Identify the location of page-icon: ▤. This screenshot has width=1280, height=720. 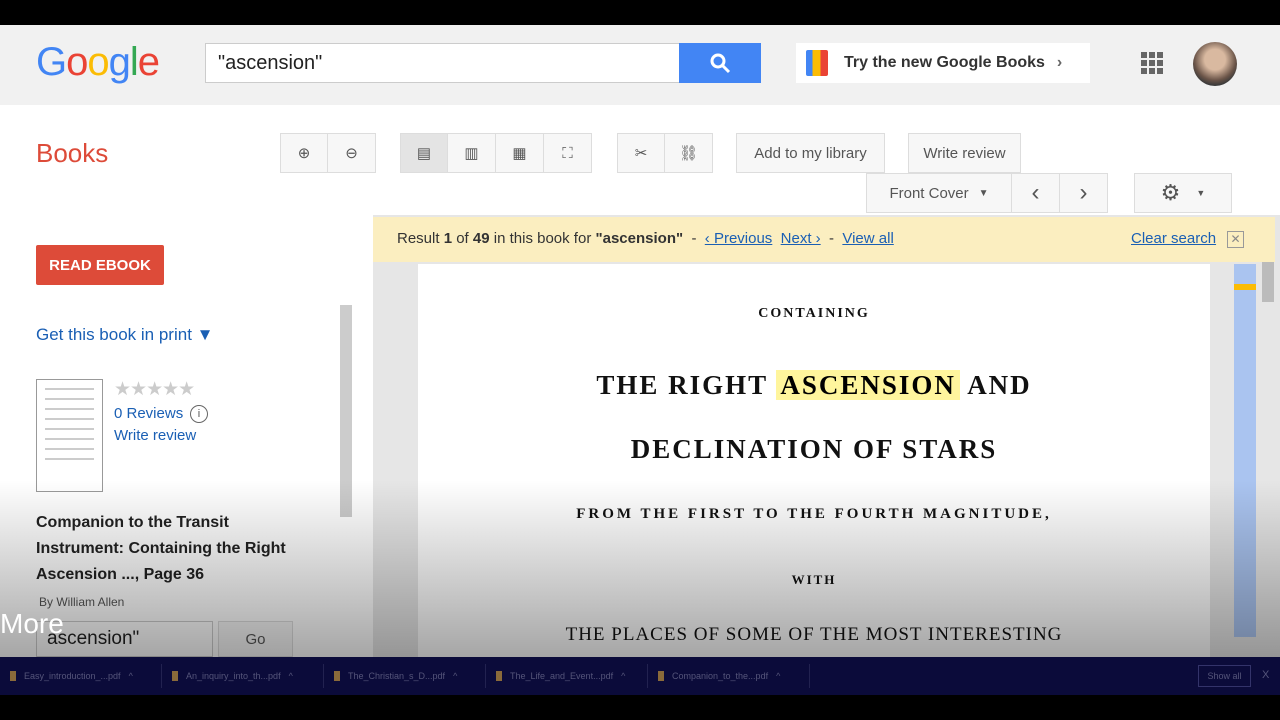
(424, 153).